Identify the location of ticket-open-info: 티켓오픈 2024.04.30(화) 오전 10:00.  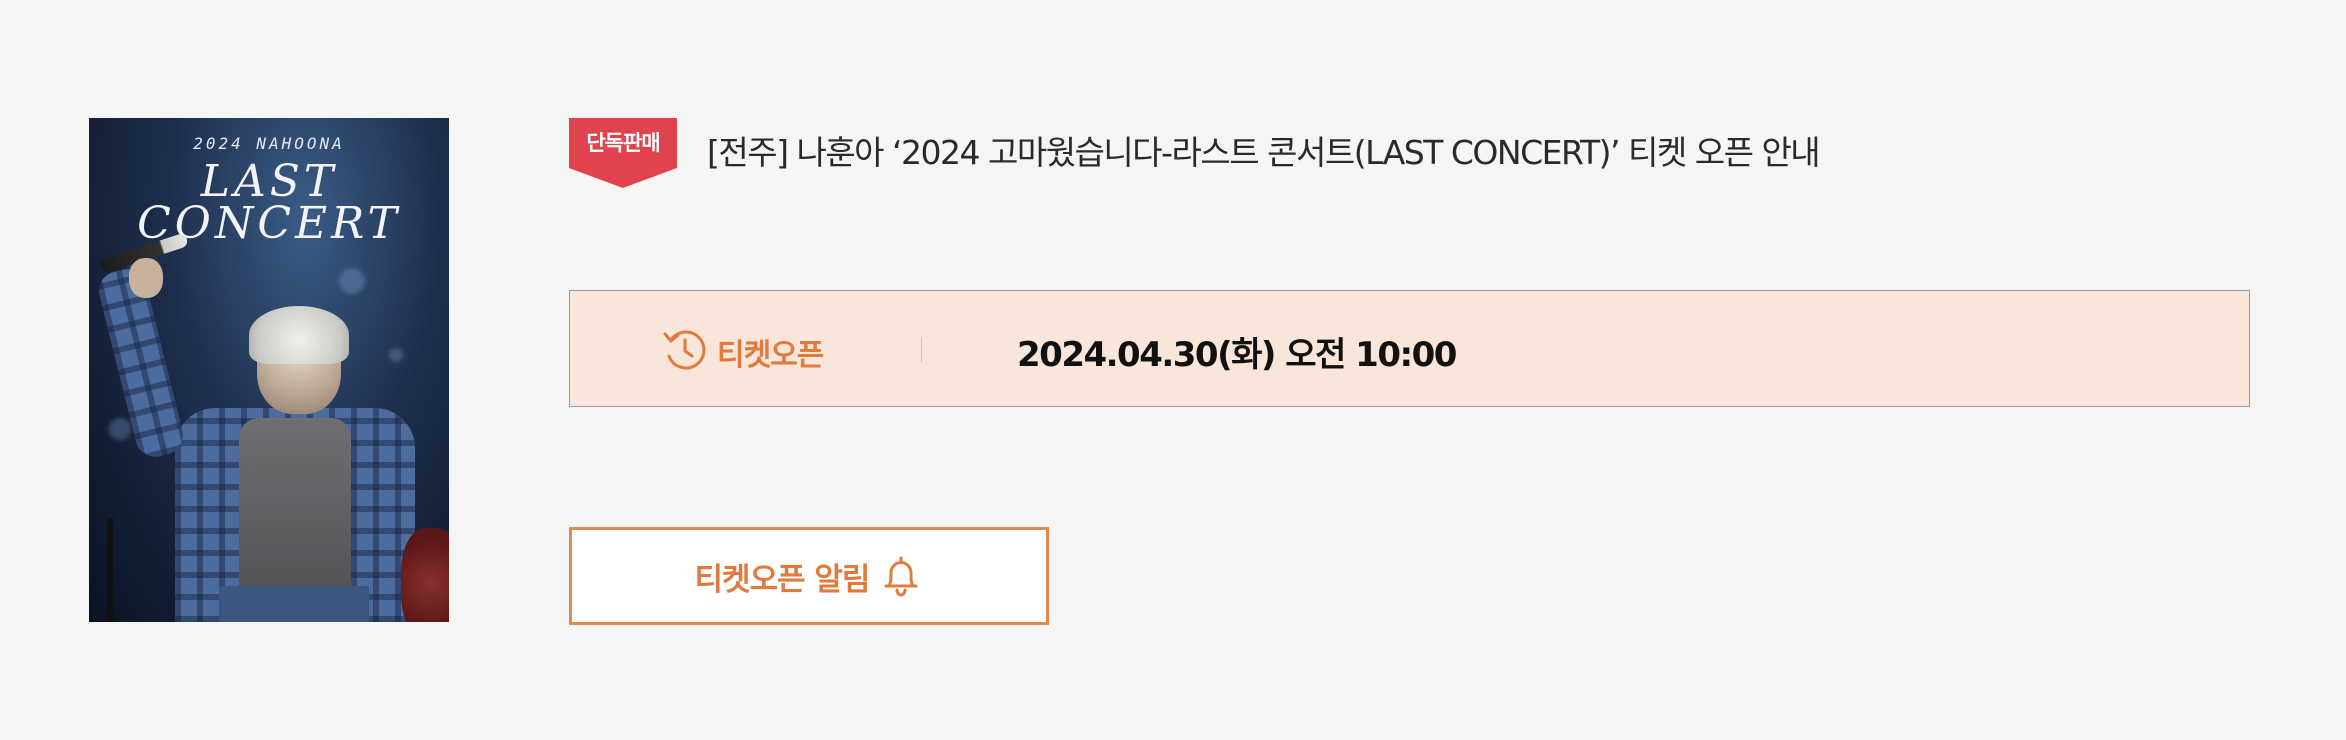
(1409, 348).